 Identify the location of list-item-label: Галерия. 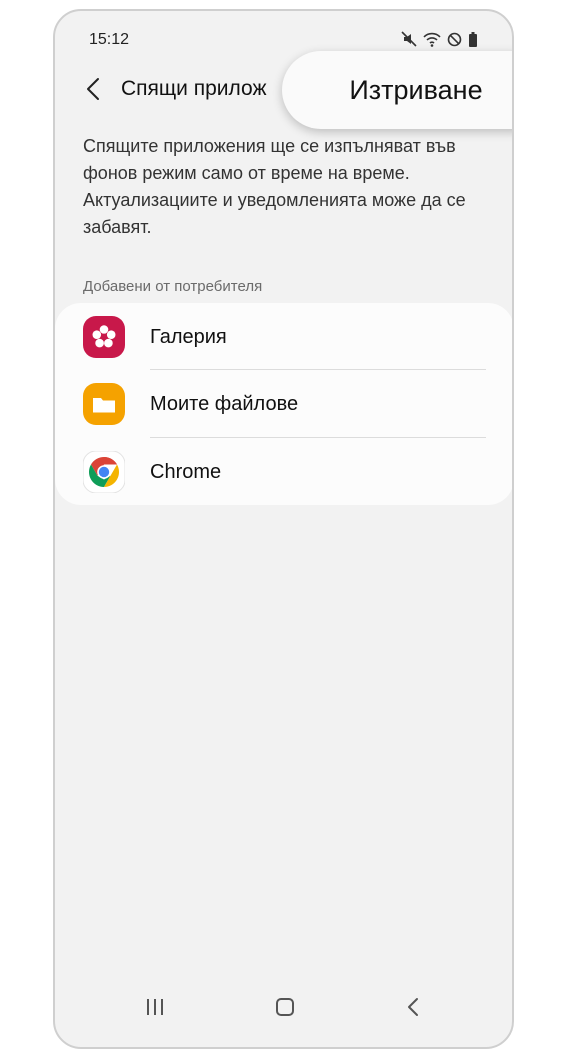
(188, 337).